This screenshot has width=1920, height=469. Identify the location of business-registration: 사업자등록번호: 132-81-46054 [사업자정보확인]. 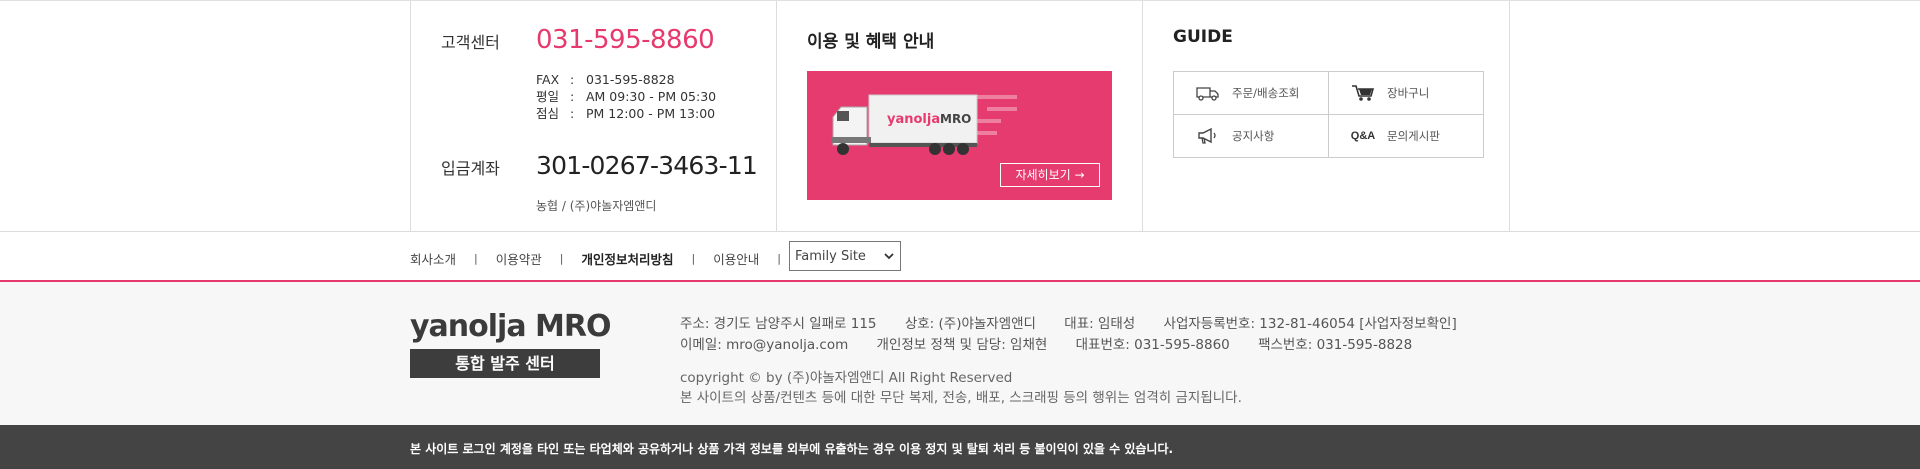
(1310, 324).